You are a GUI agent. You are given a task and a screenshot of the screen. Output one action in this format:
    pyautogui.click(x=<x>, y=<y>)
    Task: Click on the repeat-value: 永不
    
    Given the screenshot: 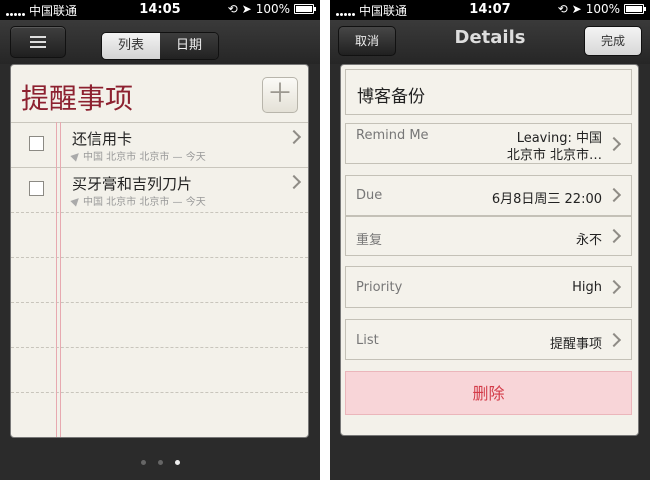 What is the action you would take?
    pyautogui.click(x=588, y=240)
    